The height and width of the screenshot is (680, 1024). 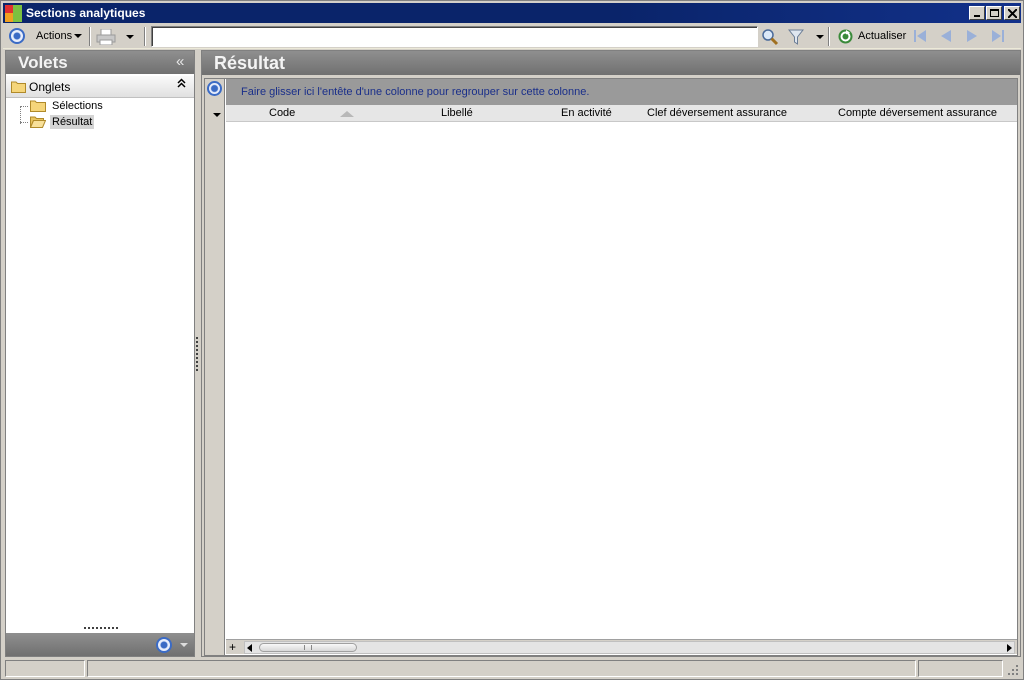 I want to click on maximize-icon, so click(x=994, y=13).